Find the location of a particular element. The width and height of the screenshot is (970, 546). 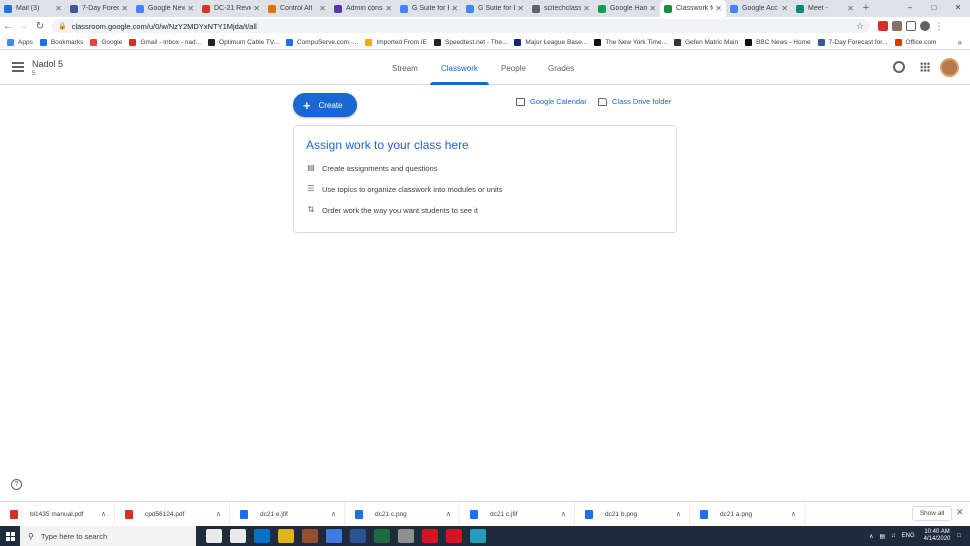

browser-tab: 7-Day Forec ✕ is located at coordinates (99, 8).